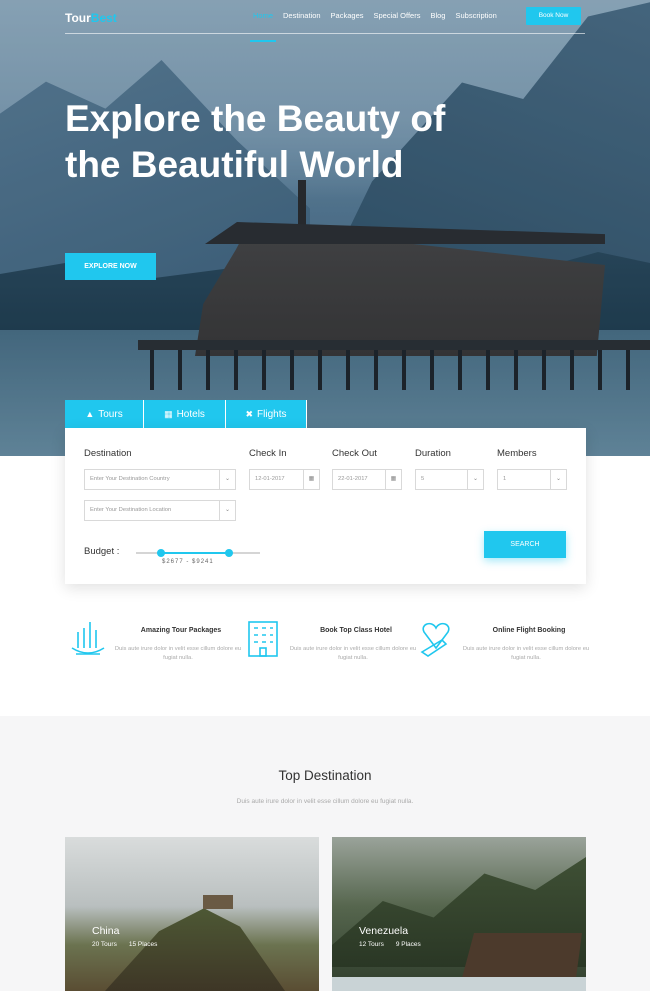 The height and width of the screenshot is (991, 650). What do you see at coordinates (347, 20) in the screenshot?
I see `menu-item-packages: Packages` at bounding box center [347, 20].